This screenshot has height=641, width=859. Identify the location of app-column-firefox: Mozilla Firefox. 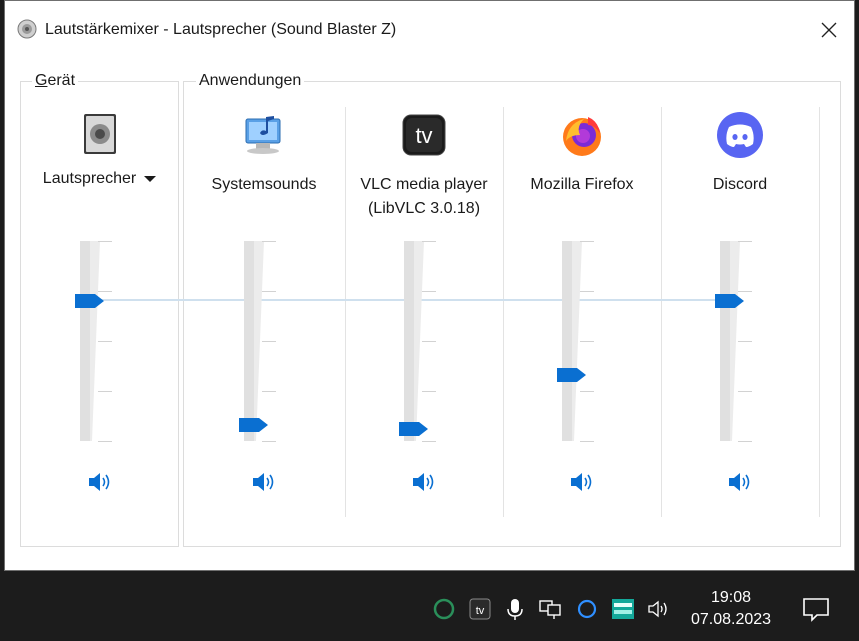
(582, 312).